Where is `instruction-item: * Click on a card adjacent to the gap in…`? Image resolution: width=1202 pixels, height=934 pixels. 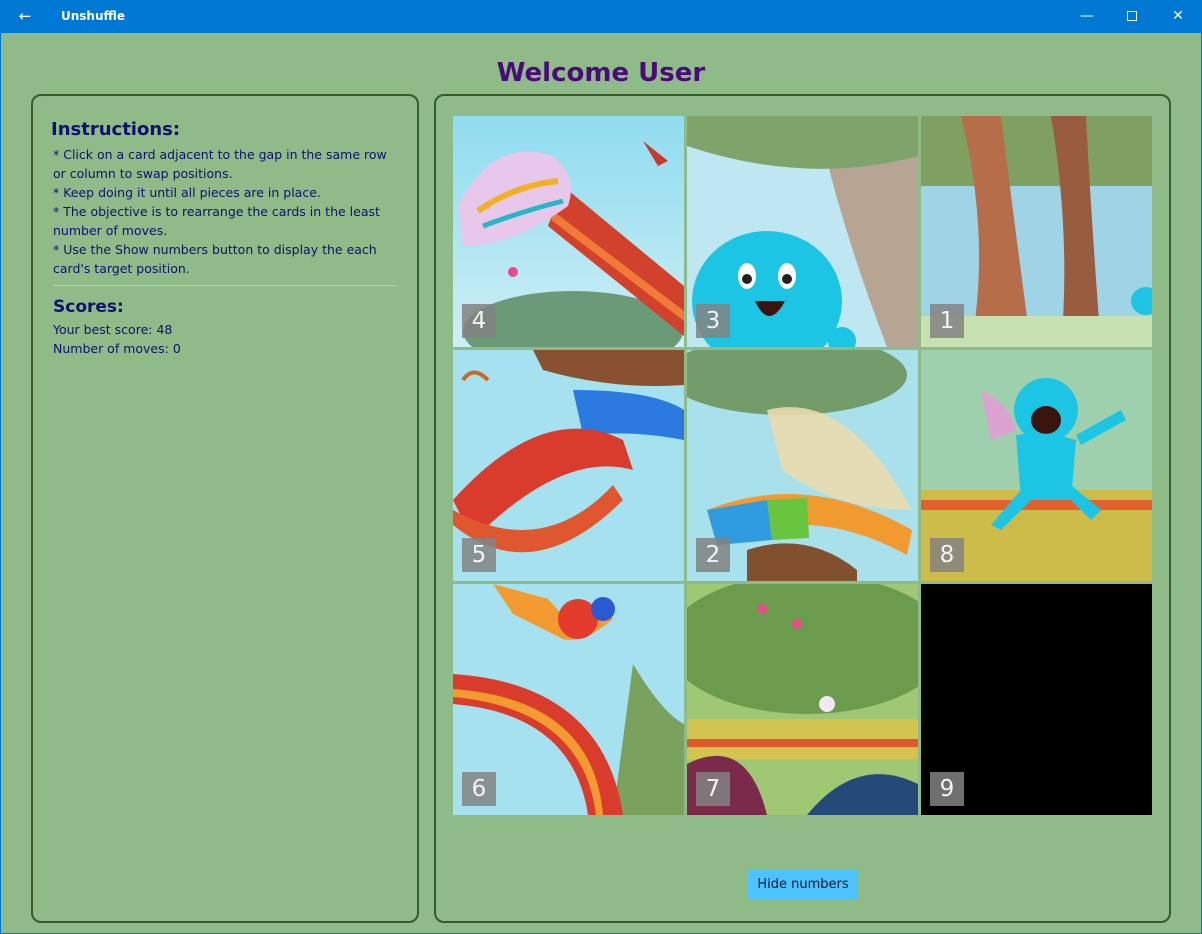
instruction-item: * Click on a card adjacent to the gap in… is located at coordinates (220, 164).